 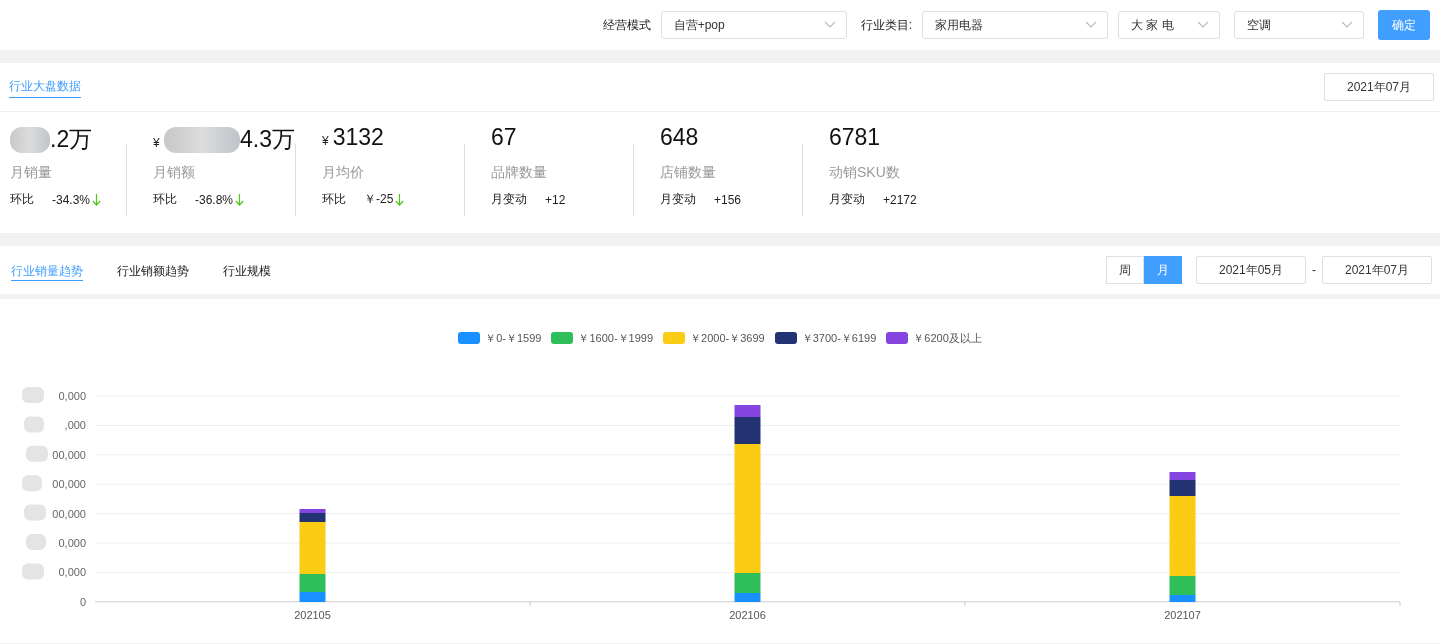 I want to click on legend-label: ￥1600-￥1999, so click(x=616, y=338).